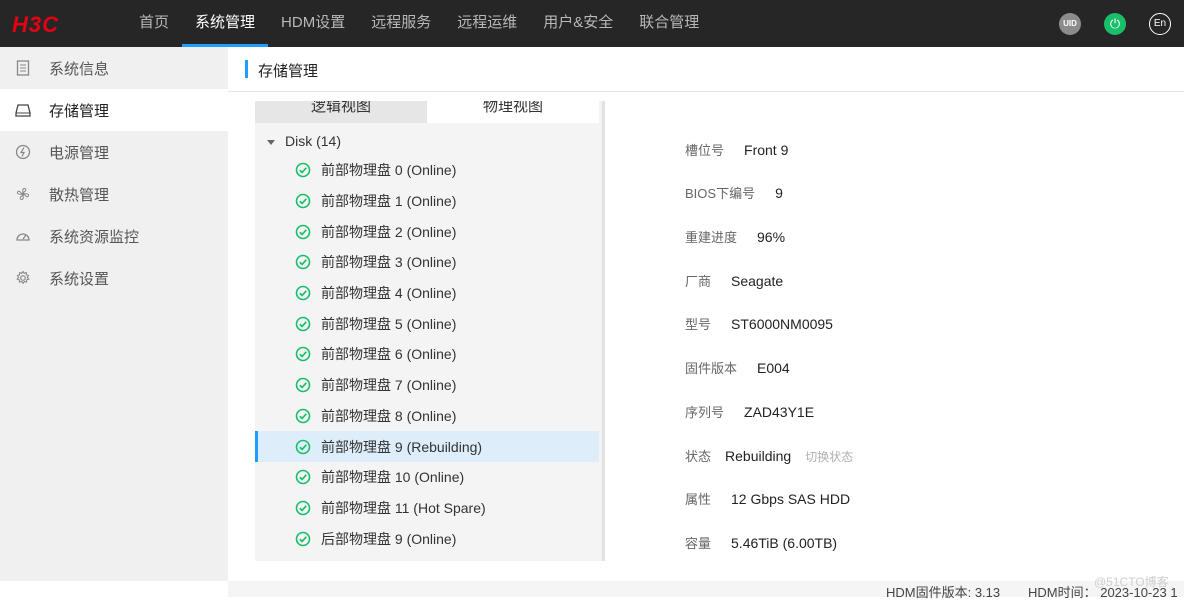 This screenshot has width=1184, height=601. Describe the element at coordinates (427, 201) in the screenshot. I see `disk-tree-item: 前部物理盘 1 (Online)` at that location.